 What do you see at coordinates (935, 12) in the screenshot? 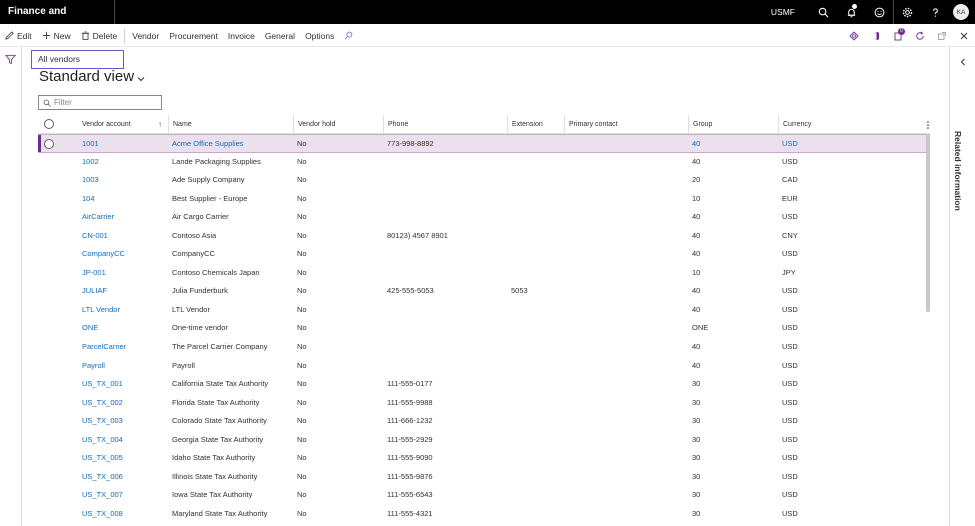
I see `help-icon` at bounding box center [935, 12].